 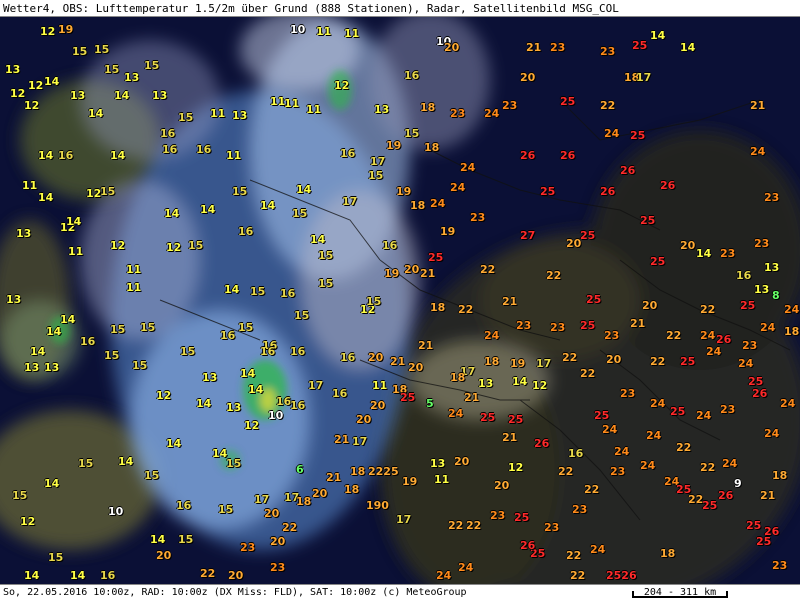 I want to click on station-temperature: 10, so click(x=298, y=29).